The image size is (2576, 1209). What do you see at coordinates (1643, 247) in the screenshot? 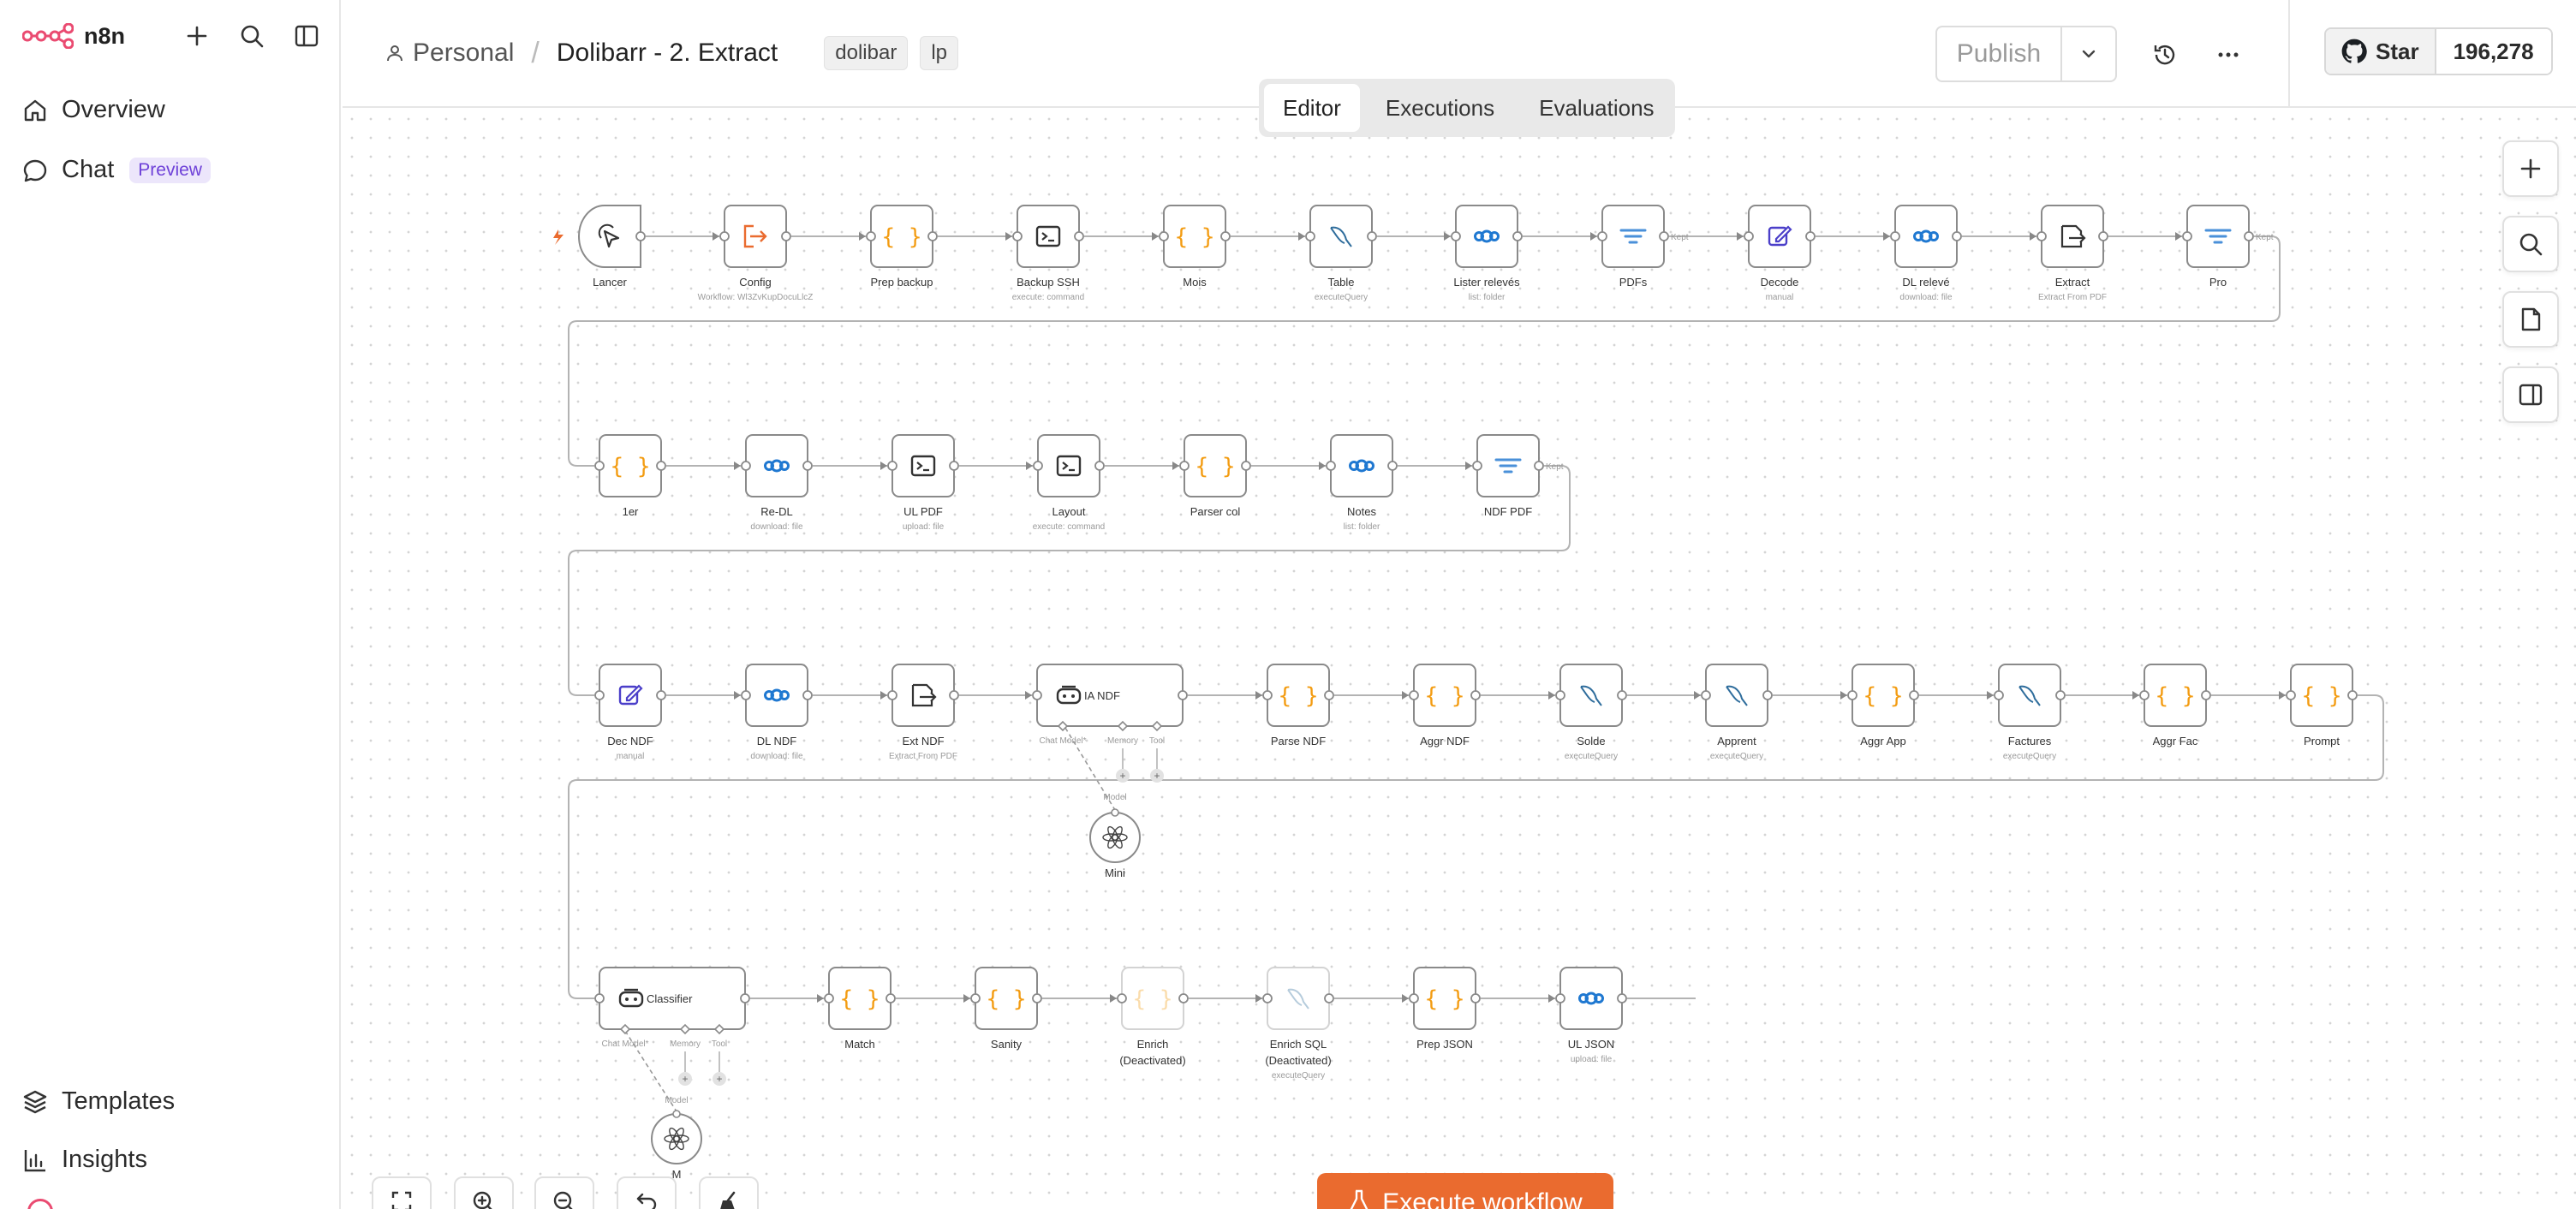
I see `node-pdfs: Kept PDFs` at bounding box center [1643, 247].